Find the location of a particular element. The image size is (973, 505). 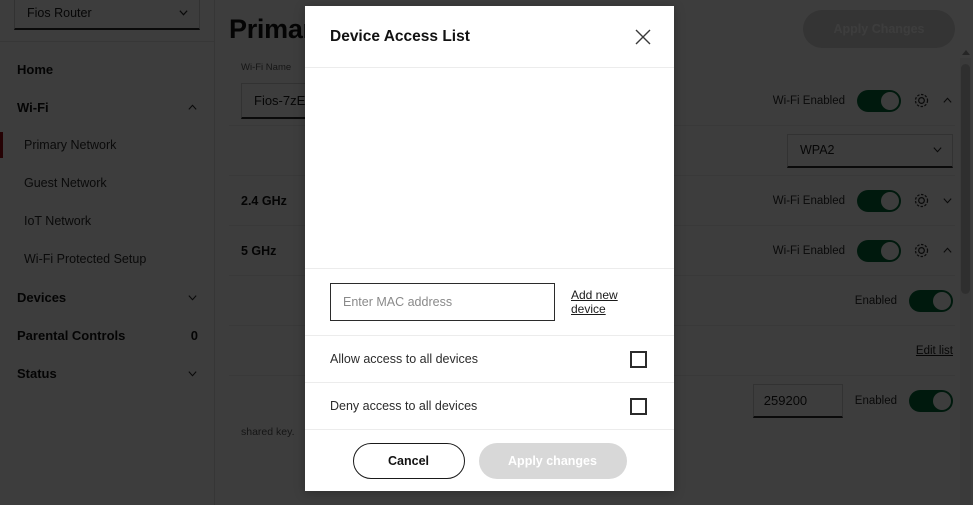

deny-all-label: Deny access to all devices is located at coordinates (404, 406).